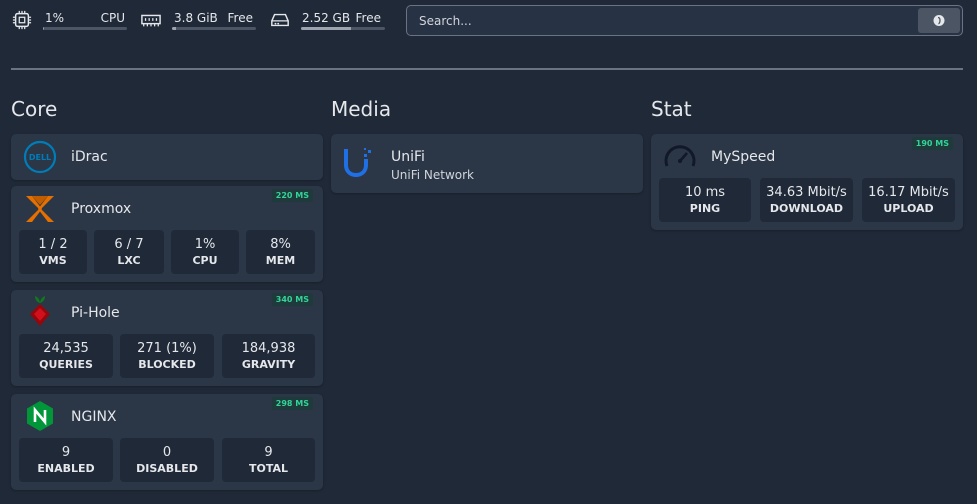  What do you see at coordinates (167, 364) in the screenshot?
I see `stat-label: BLOCKED` at bounding box center [167, 364].